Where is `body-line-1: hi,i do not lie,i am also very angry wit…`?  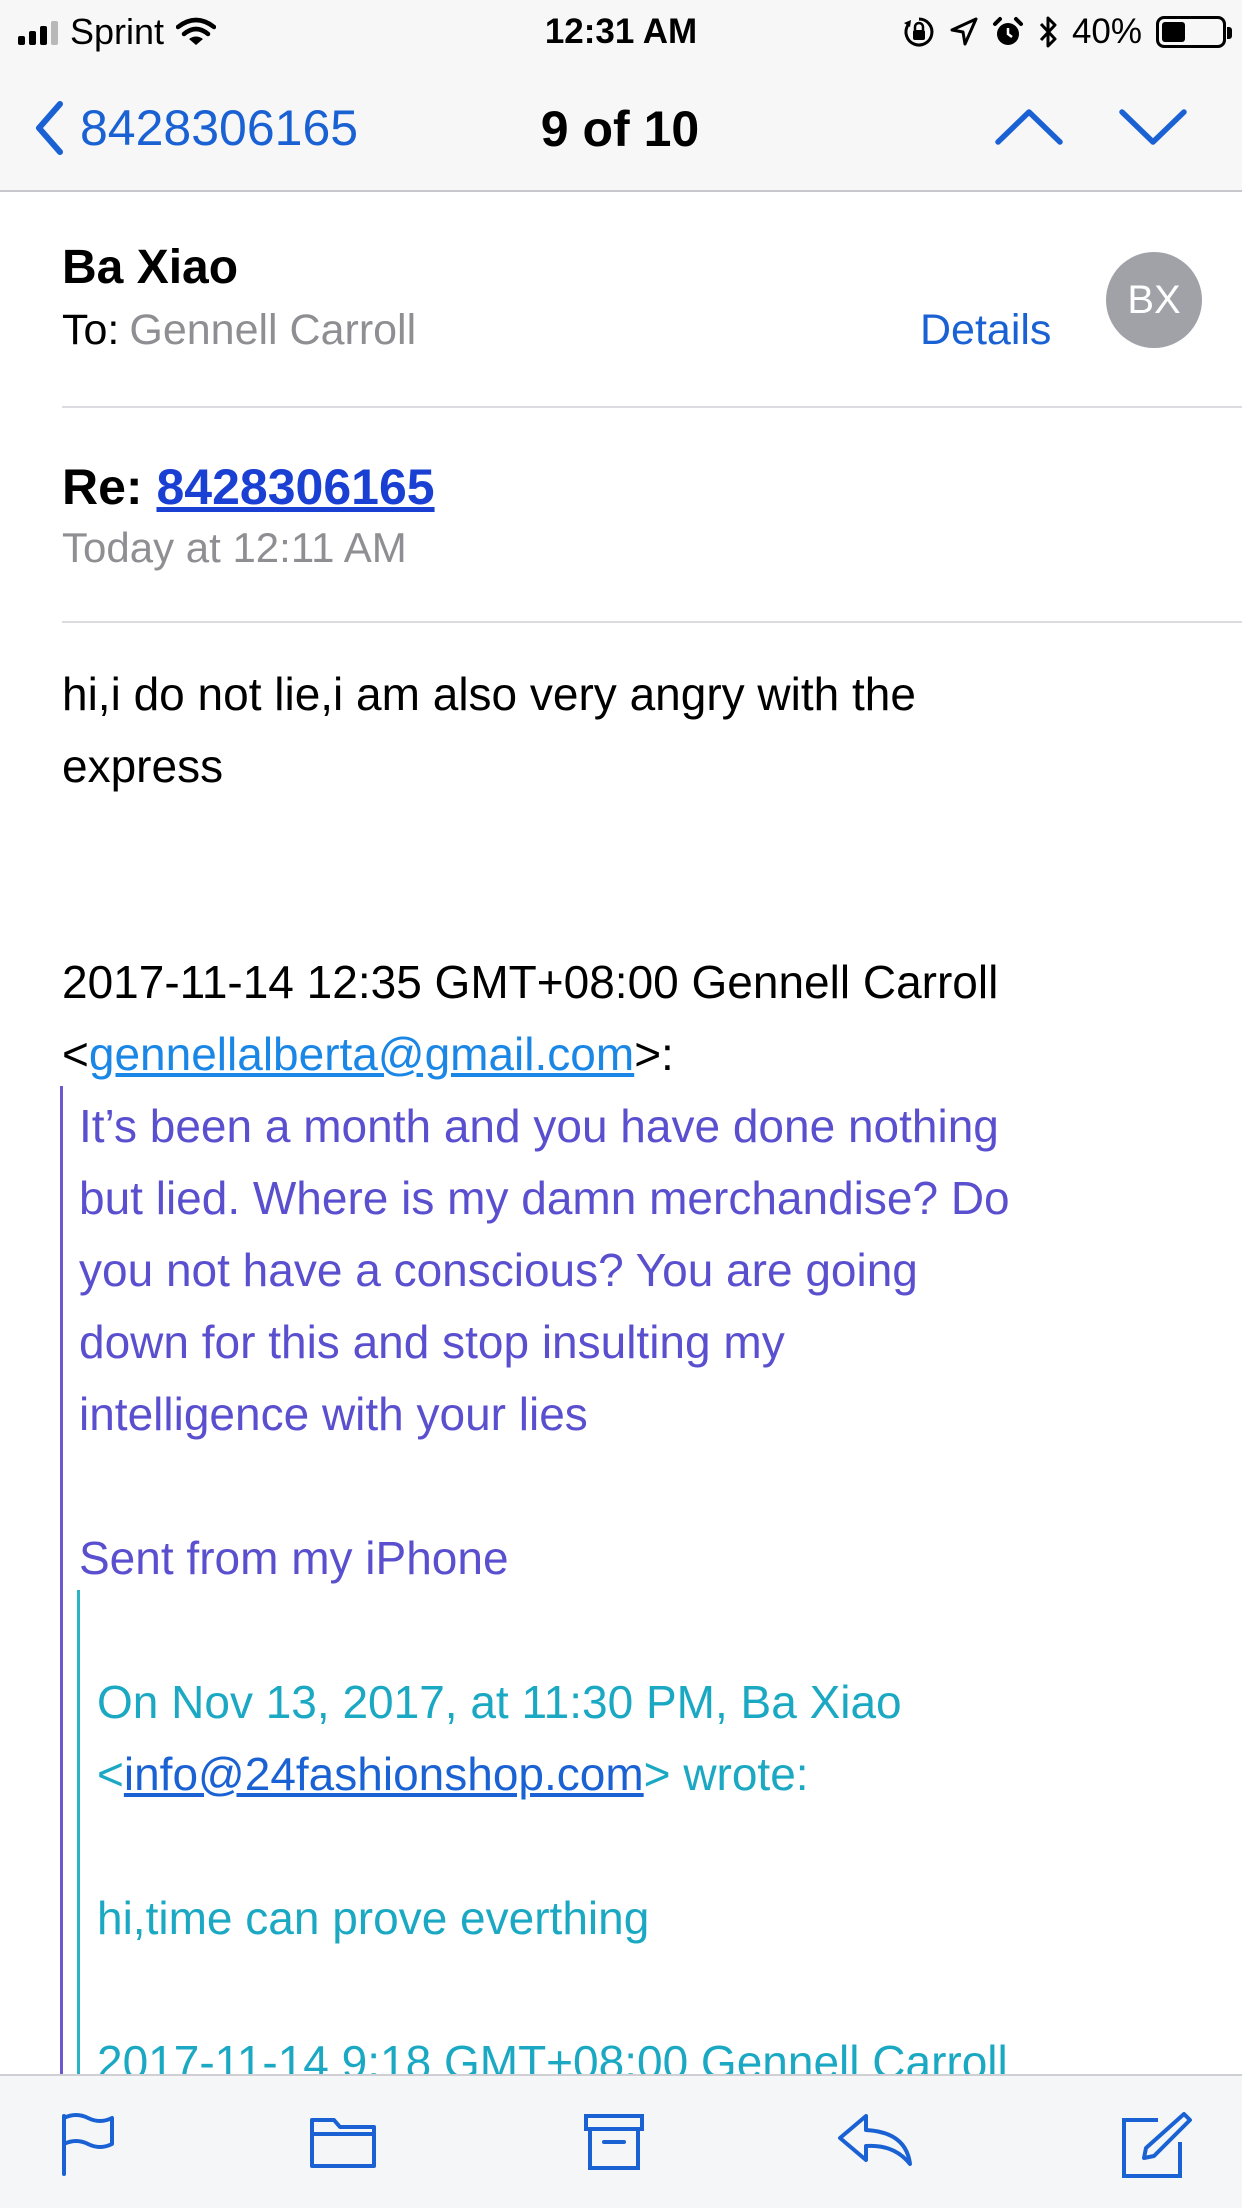
body-line-1: hi,i do not lie,i am also very angry wit… is located at coordinates (489, 694).